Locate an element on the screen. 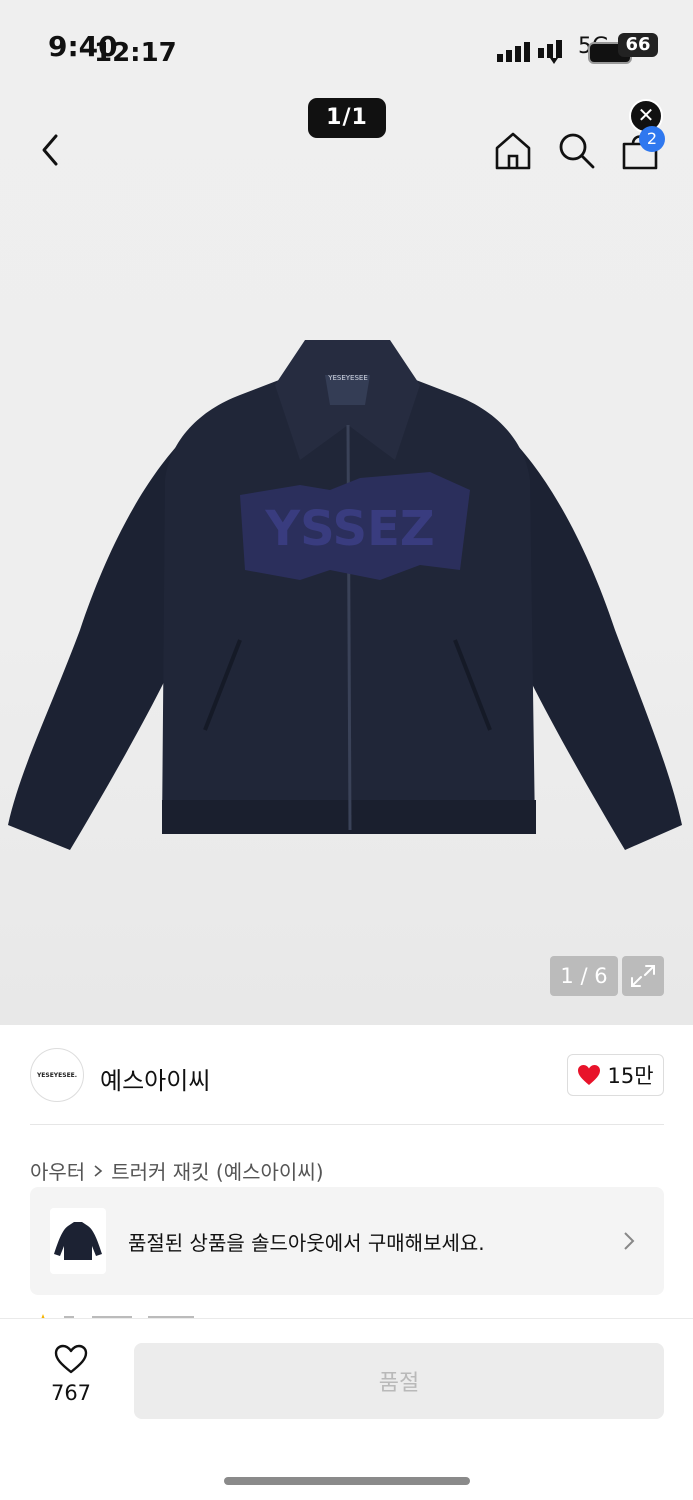 This screenshot has height=1500, width=693. heart-filled-icon is located at coordinates (589, 1075).